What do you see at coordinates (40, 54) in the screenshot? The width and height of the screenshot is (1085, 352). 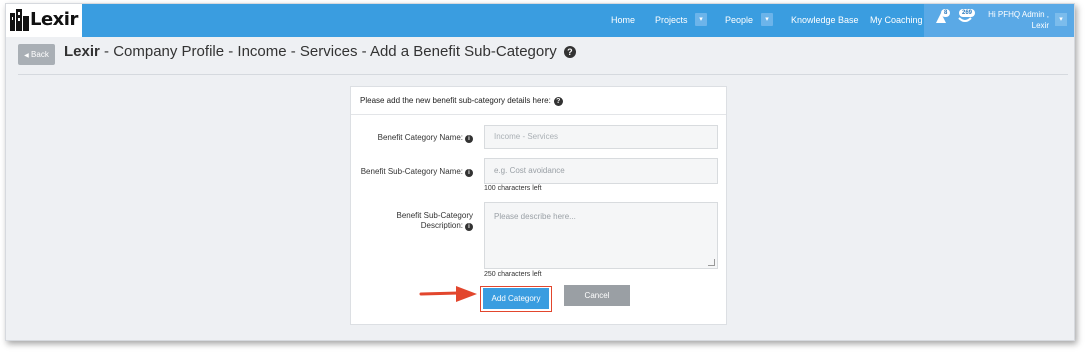 I see `back-label: Back` at bounding box center [40, 54].